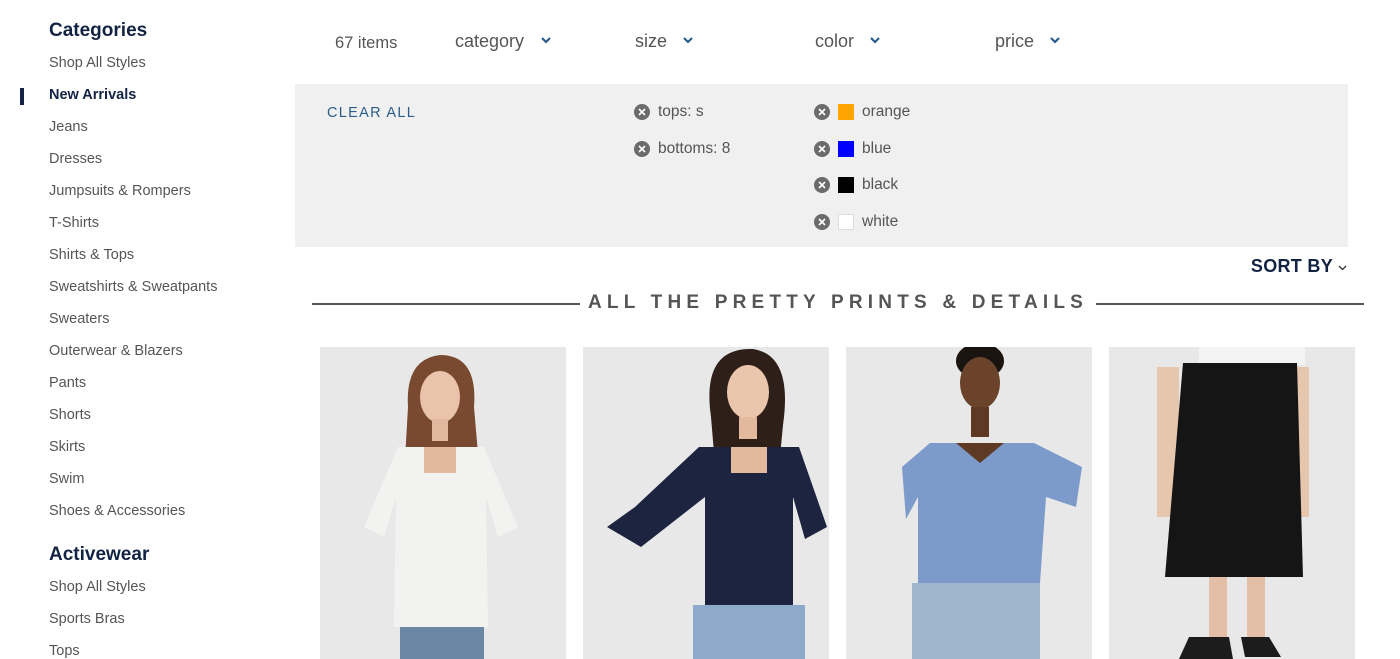  What do you see at coordinates (856, 185) in the screenshot?
I see `filter-chip-black: black` at bounding box center [856, 185].